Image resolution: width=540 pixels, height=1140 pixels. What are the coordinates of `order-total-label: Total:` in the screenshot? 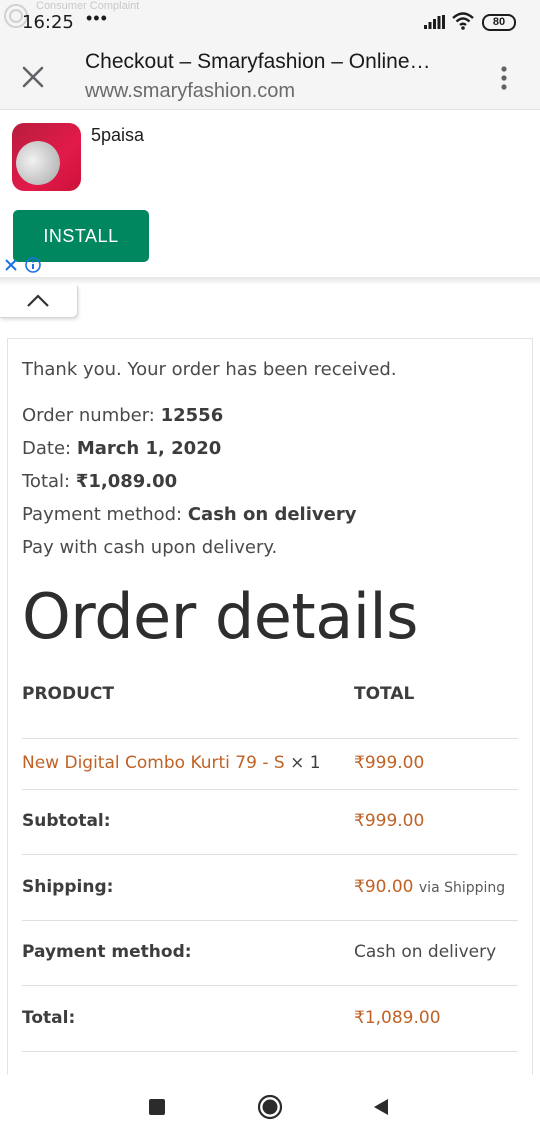 It's located at (46, 481).